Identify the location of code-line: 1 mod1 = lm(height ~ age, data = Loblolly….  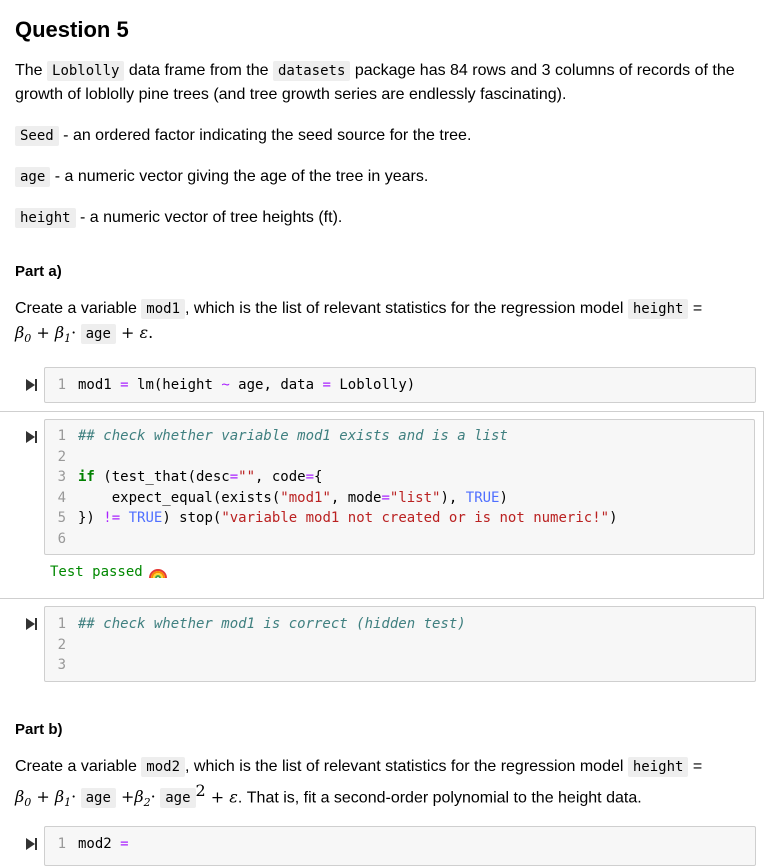
(400, 385).